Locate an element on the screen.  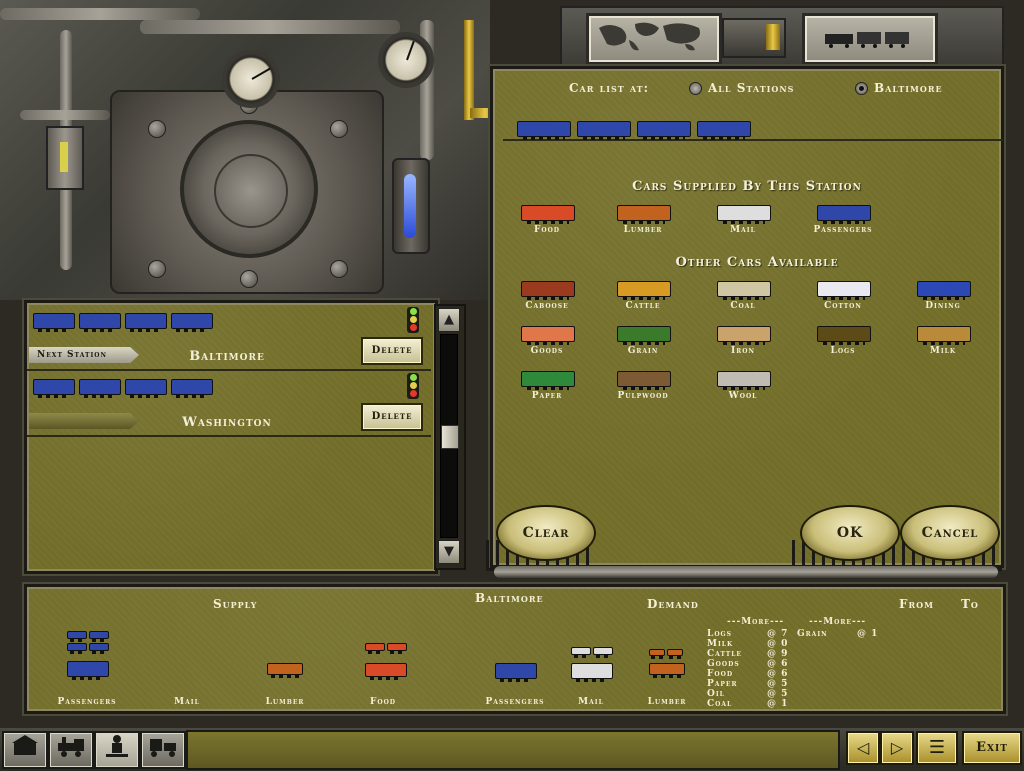
available-car-coal: Coal is located at coordinates (743, 298).